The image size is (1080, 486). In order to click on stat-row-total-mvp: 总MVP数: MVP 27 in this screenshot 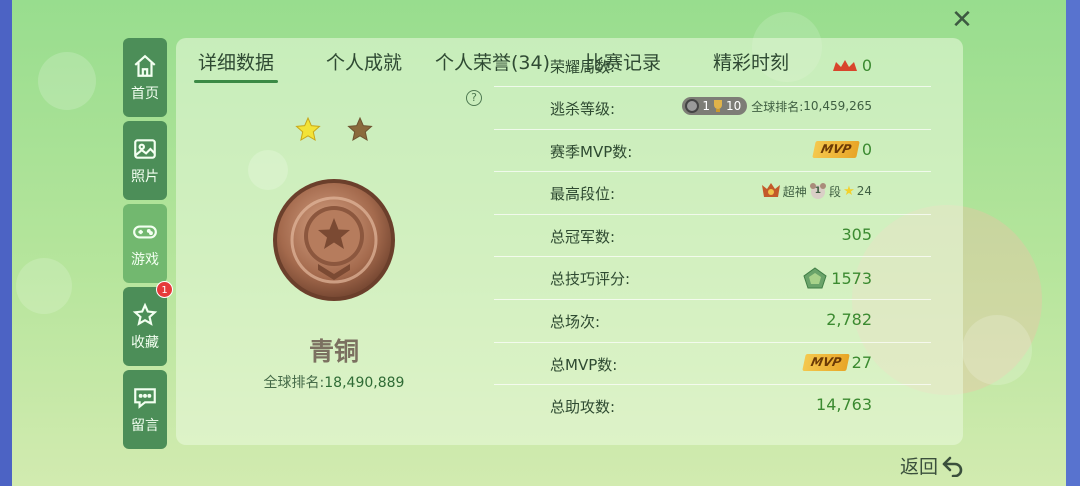, I will do `click(712, 364)`.